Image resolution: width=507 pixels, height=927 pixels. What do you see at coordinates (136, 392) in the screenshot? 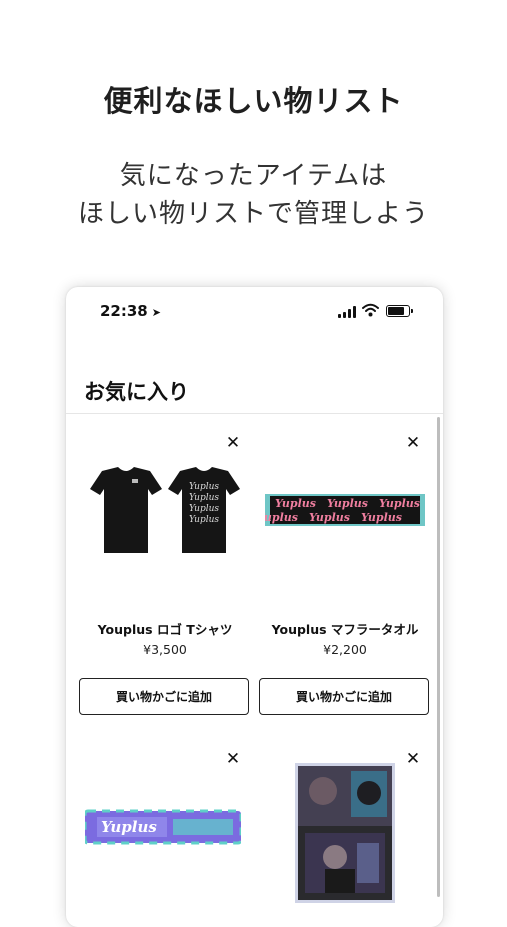
I see `screen-title: お気に入り` at bounding box center [136, 392].